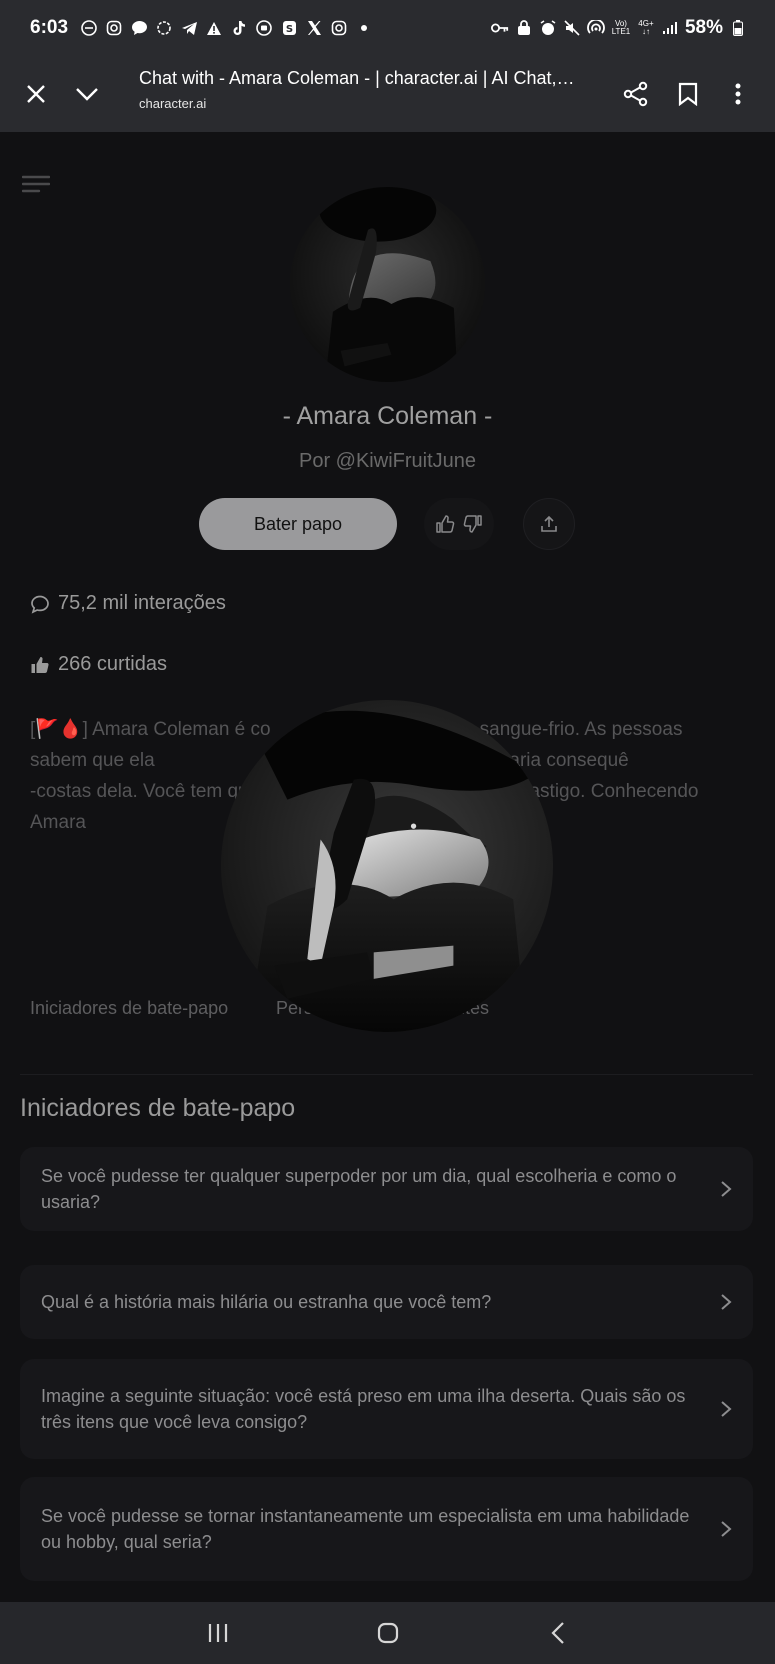 The image size is (775, 1664). I want to click on share-page-button, so click(636, 94).